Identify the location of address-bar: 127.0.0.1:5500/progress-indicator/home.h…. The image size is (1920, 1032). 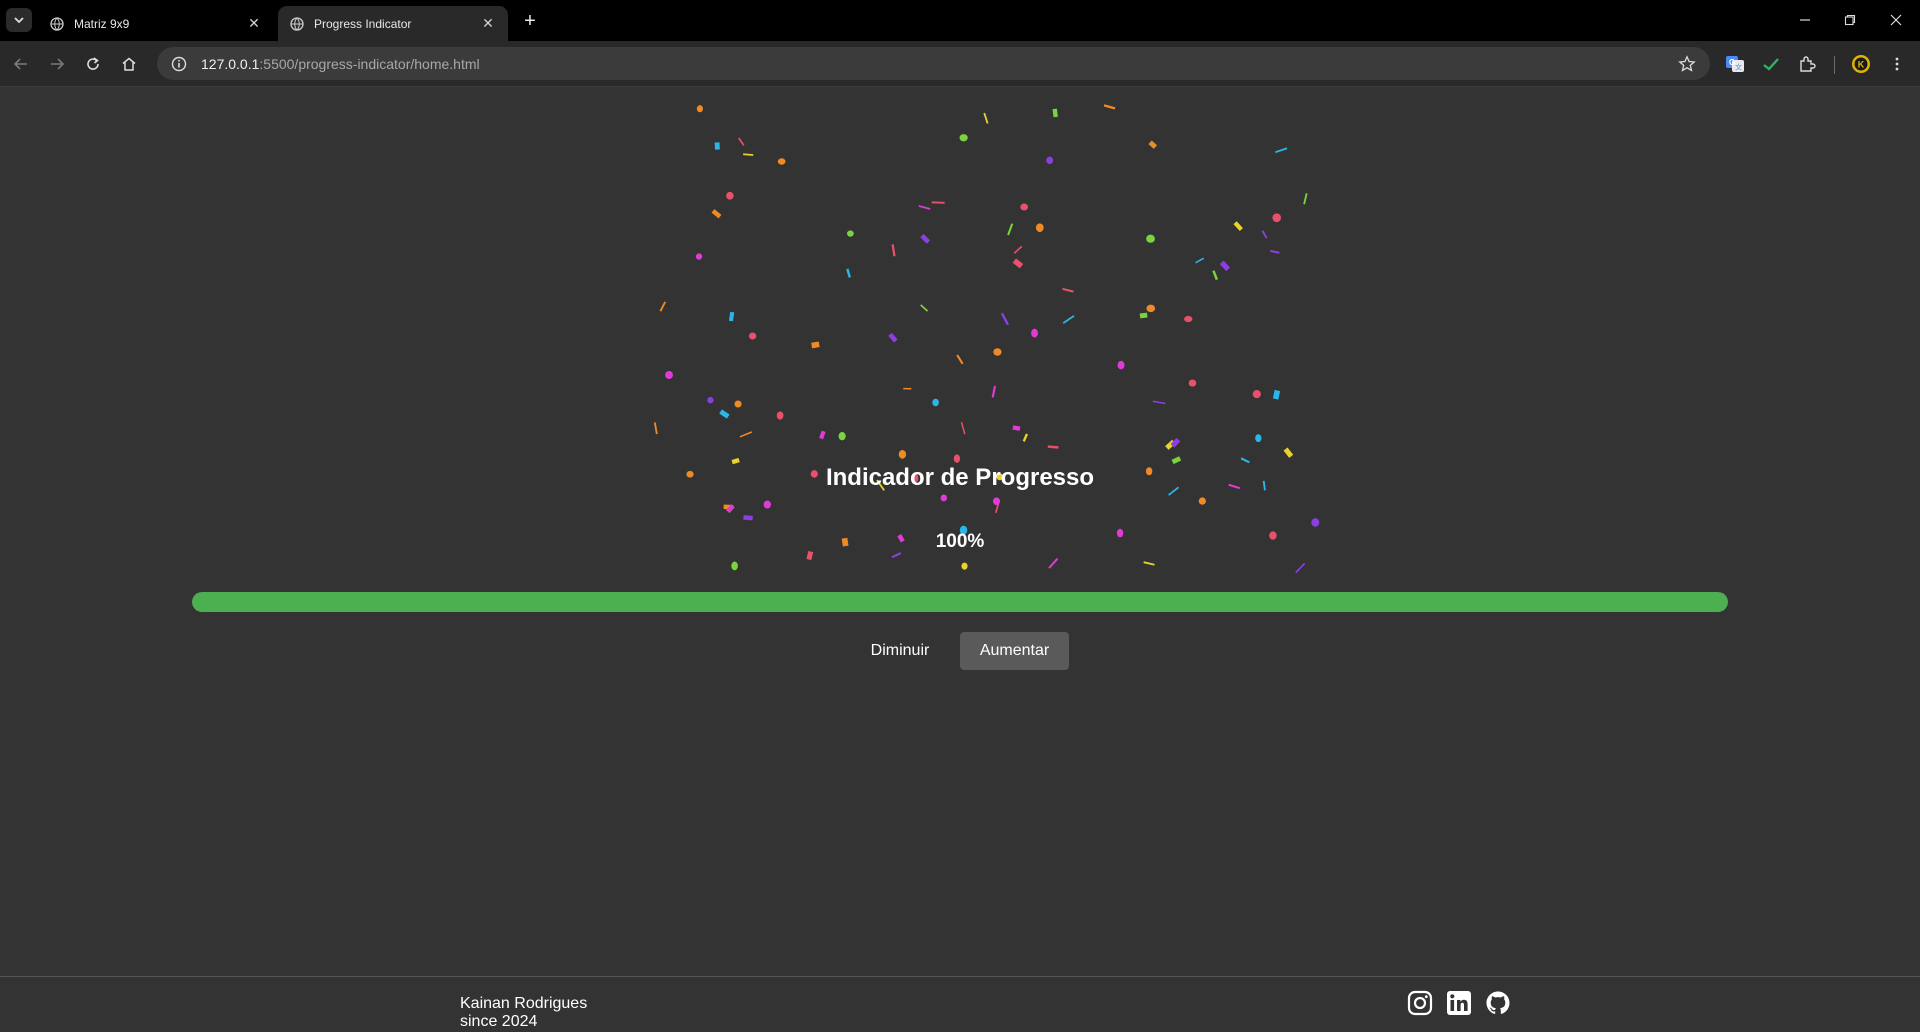
(933, 63).